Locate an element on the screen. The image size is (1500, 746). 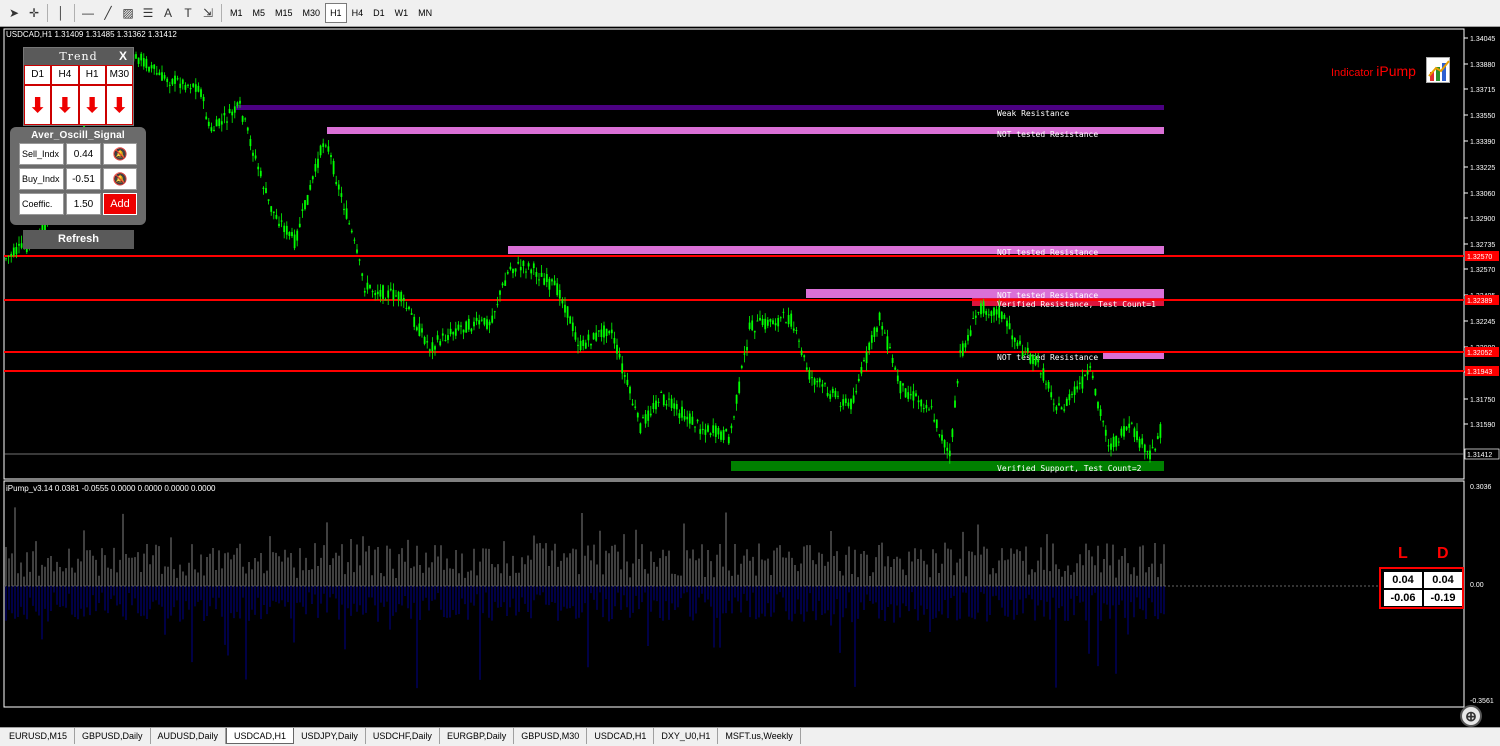
horizontal-line-icon: — is located at coordinates (88, 13).